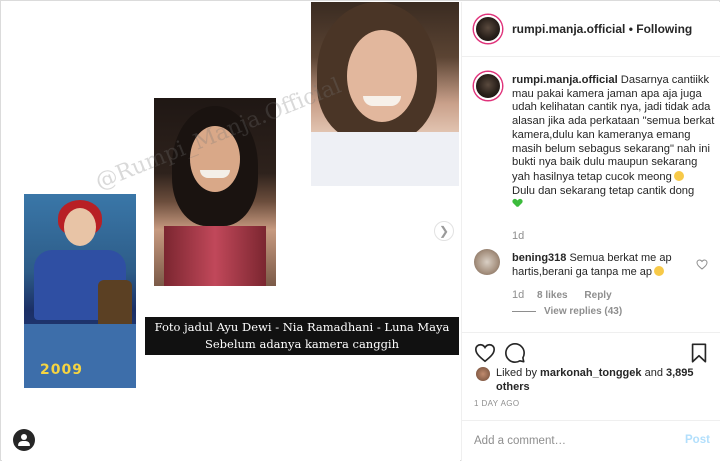 This screenshot has height=461, width=720. I want to click on user-tag-icon, so click(24, 440).